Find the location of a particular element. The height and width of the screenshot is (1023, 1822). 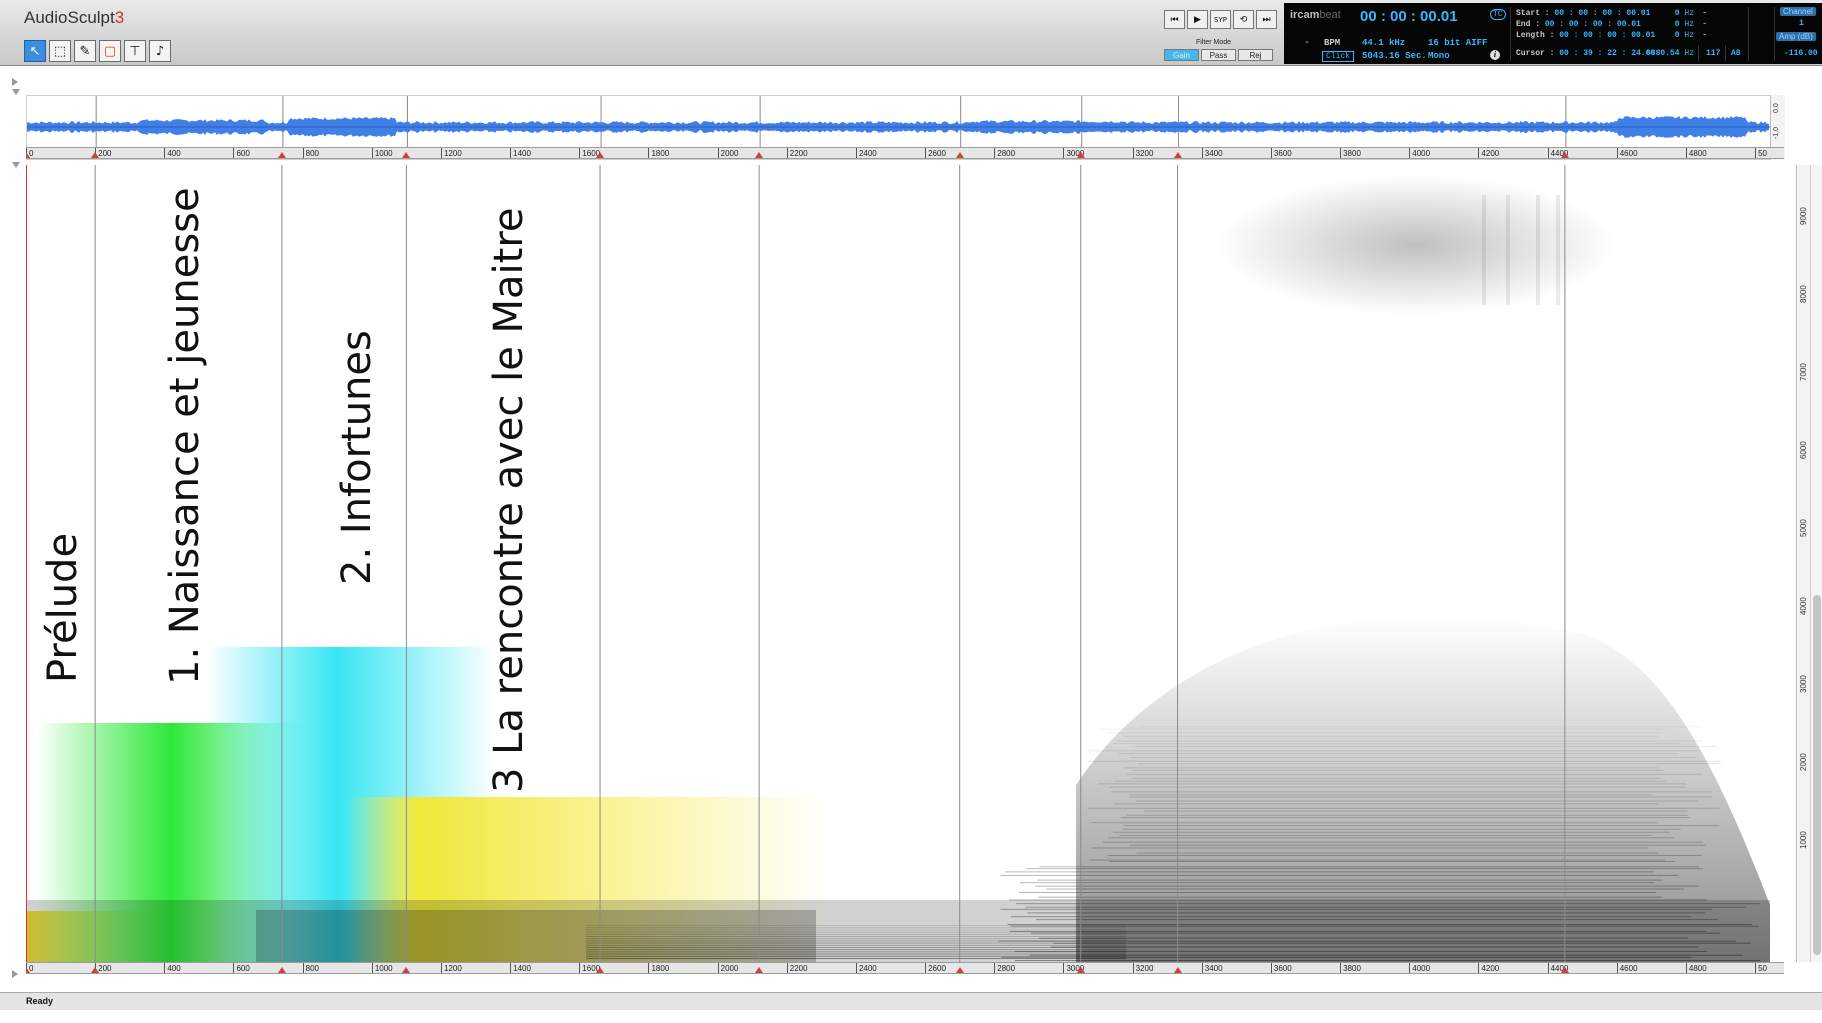

ruler-tick: 600 is located at coordinates (241, 968).